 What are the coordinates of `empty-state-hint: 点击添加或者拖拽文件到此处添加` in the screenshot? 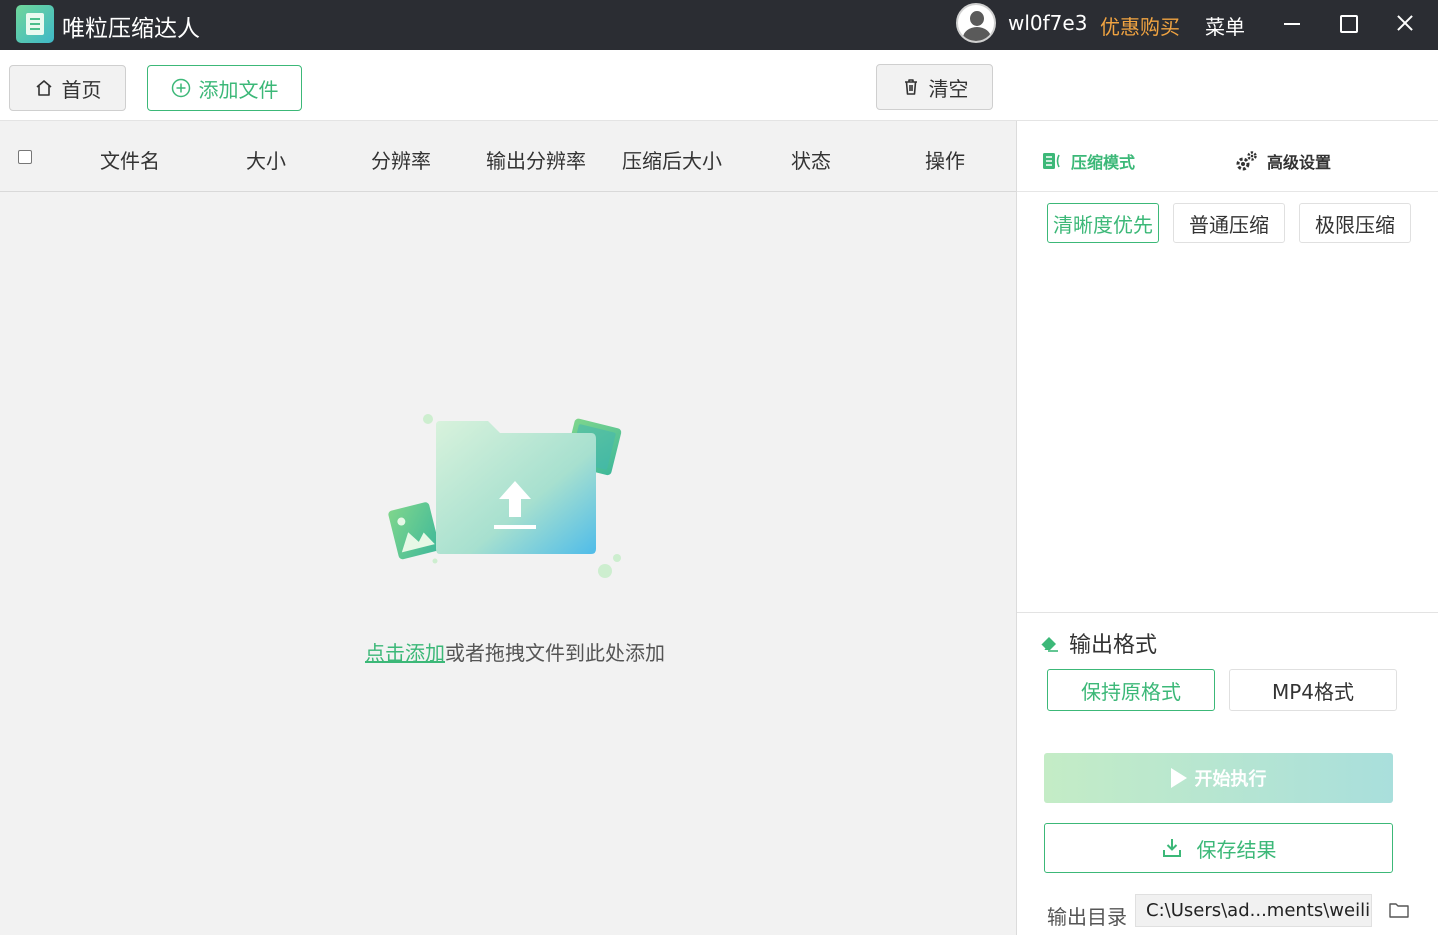 It's located at (515, 651).